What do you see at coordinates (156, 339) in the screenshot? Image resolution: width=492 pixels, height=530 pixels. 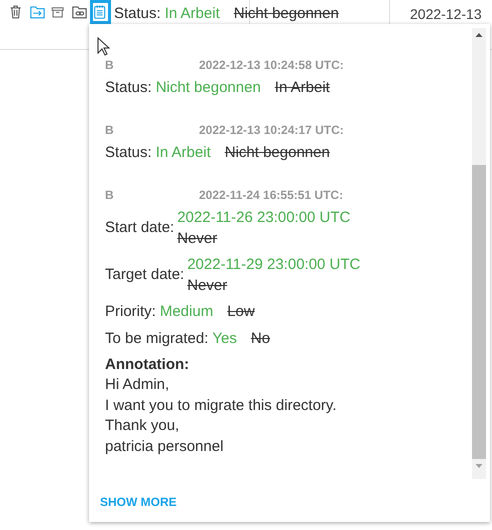 I see `field-label: To be migrated:` at bounding box center [156, 339].